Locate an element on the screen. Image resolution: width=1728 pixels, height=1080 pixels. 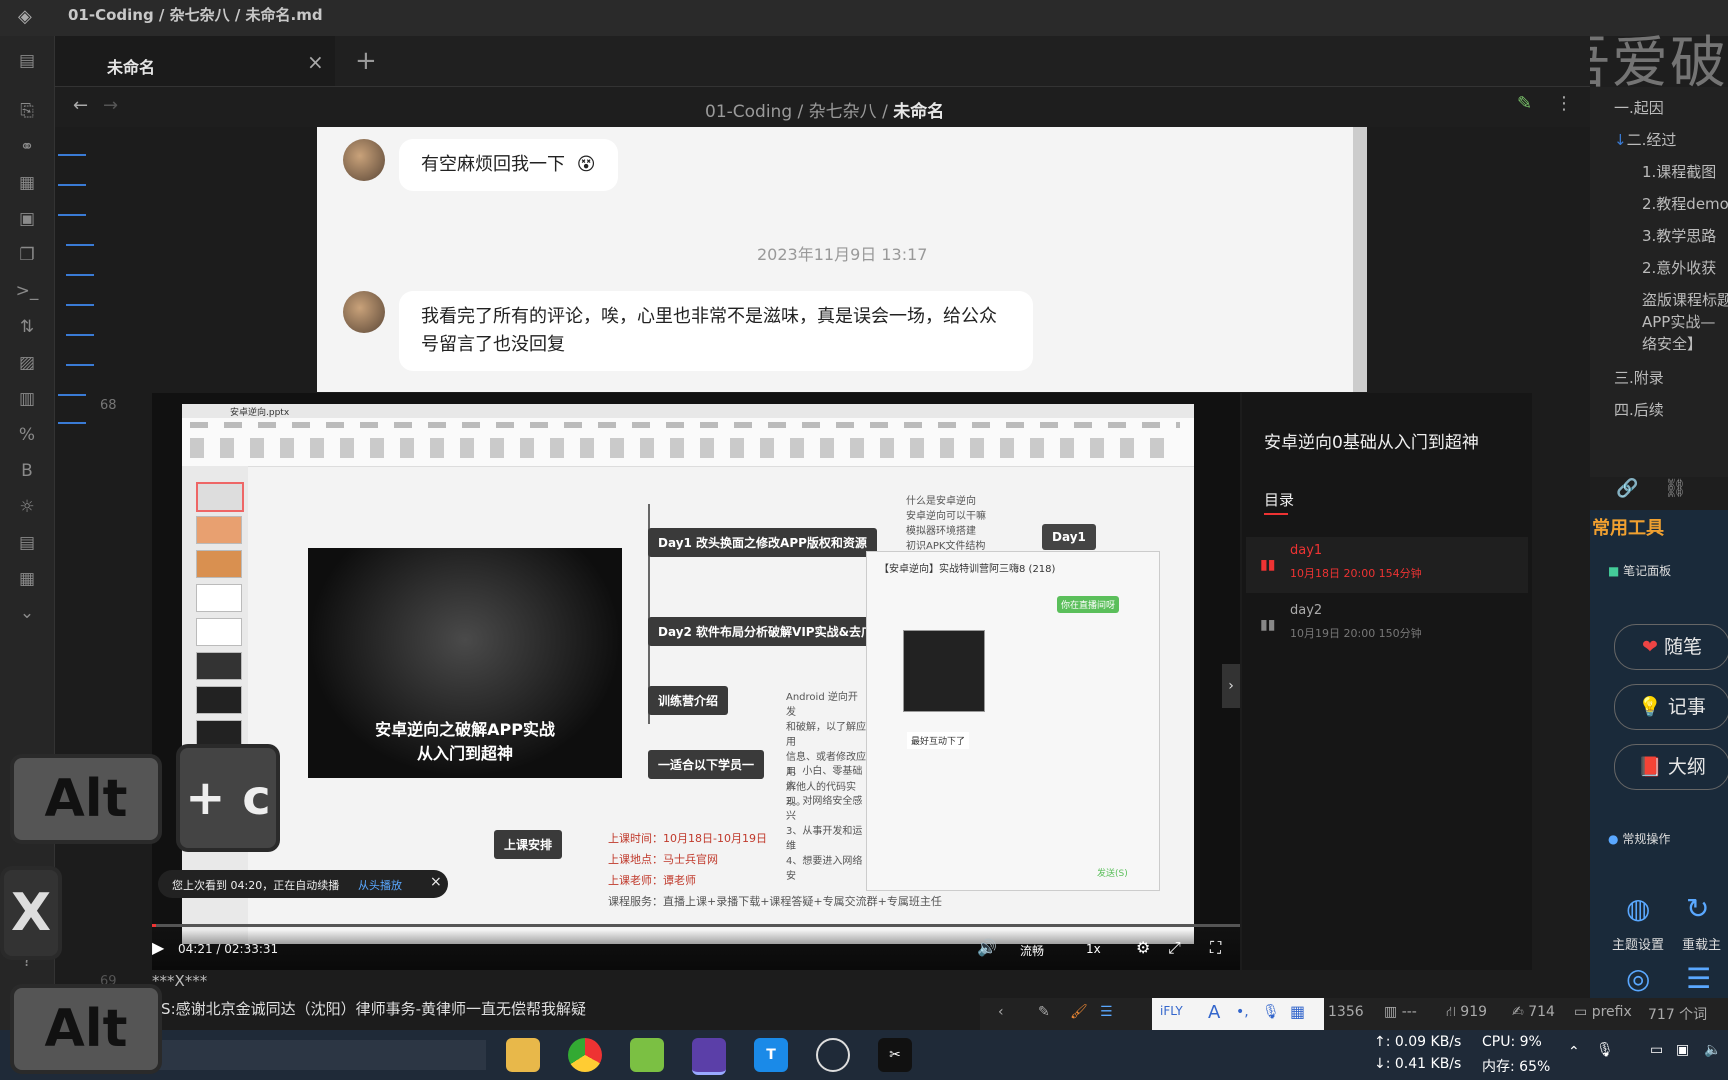
reload-label: 重载主 is located at coordinates (1701, 943).